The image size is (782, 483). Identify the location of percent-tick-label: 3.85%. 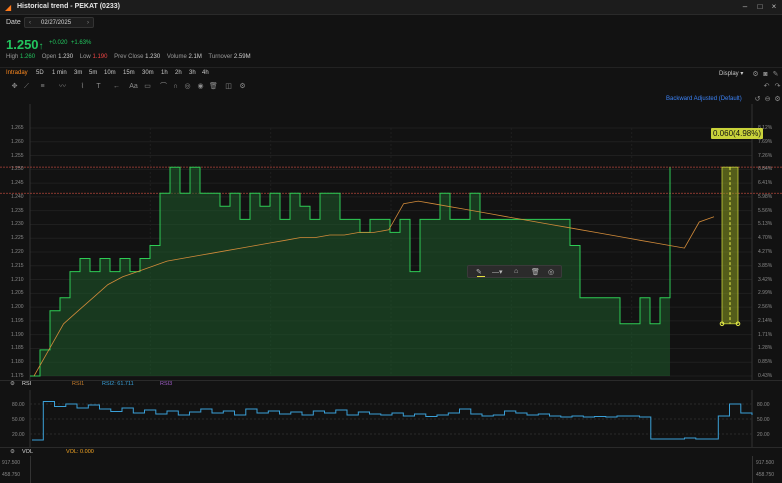
(765, 265).